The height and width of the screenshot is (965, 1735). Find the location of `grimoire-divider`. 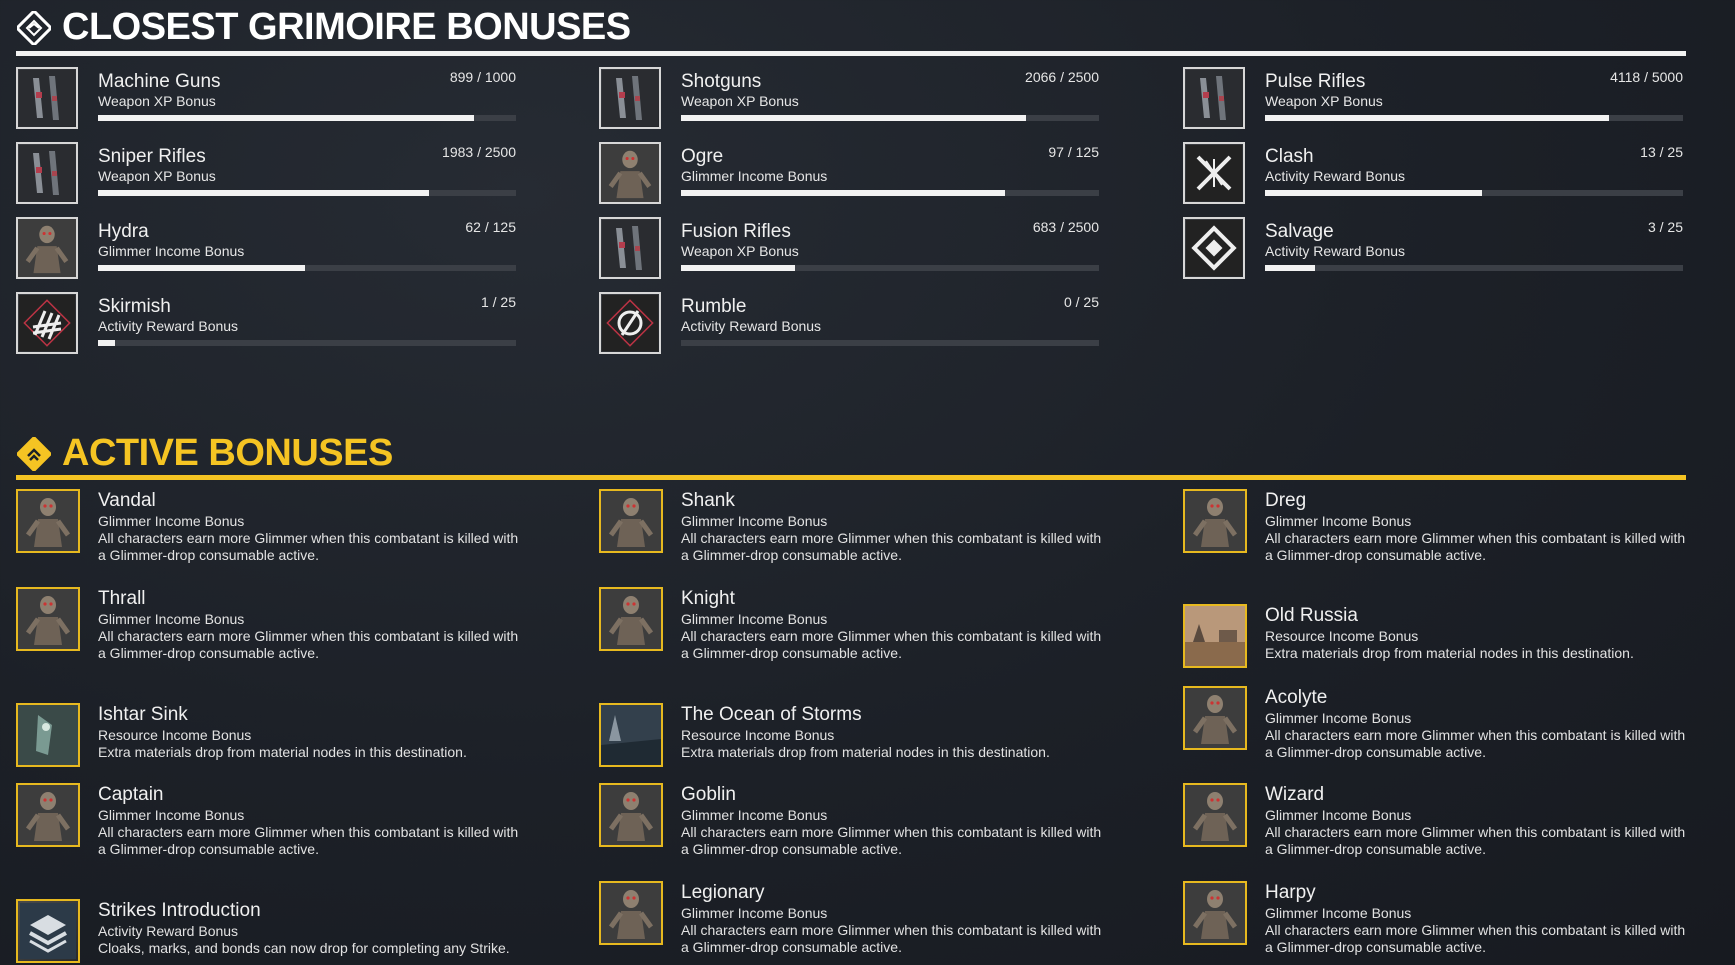

grimoire-divider is located at coordinates (851, 53).